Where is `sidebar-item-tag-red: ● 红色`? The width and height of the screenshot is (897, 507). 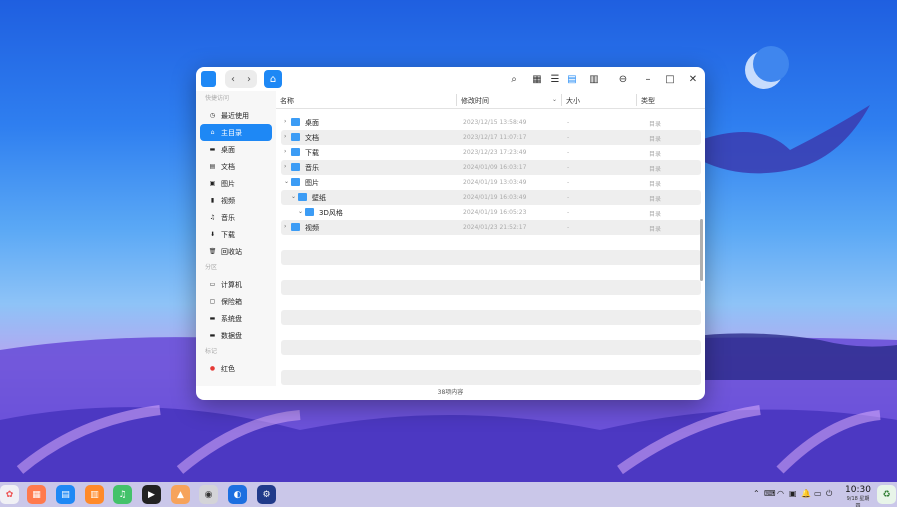
sidebar-item-tag-red: ● 红色 is located at coordinates (236, 368).